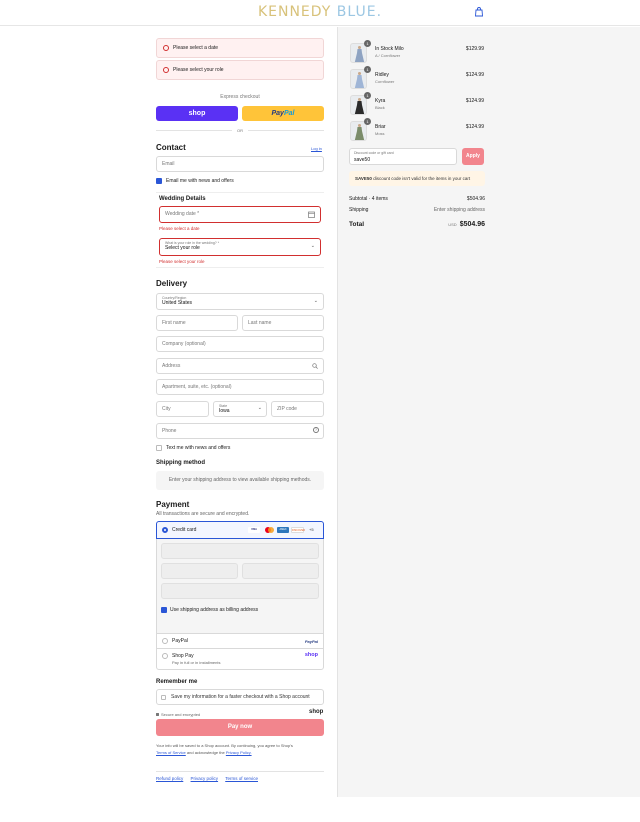 The height and width of the screenshot is (822, 640). What do you see at coordinates (240, 214) in the screenshot?
I see `wedding-date-field: Wedding date *` at bounding box center [240, 214].